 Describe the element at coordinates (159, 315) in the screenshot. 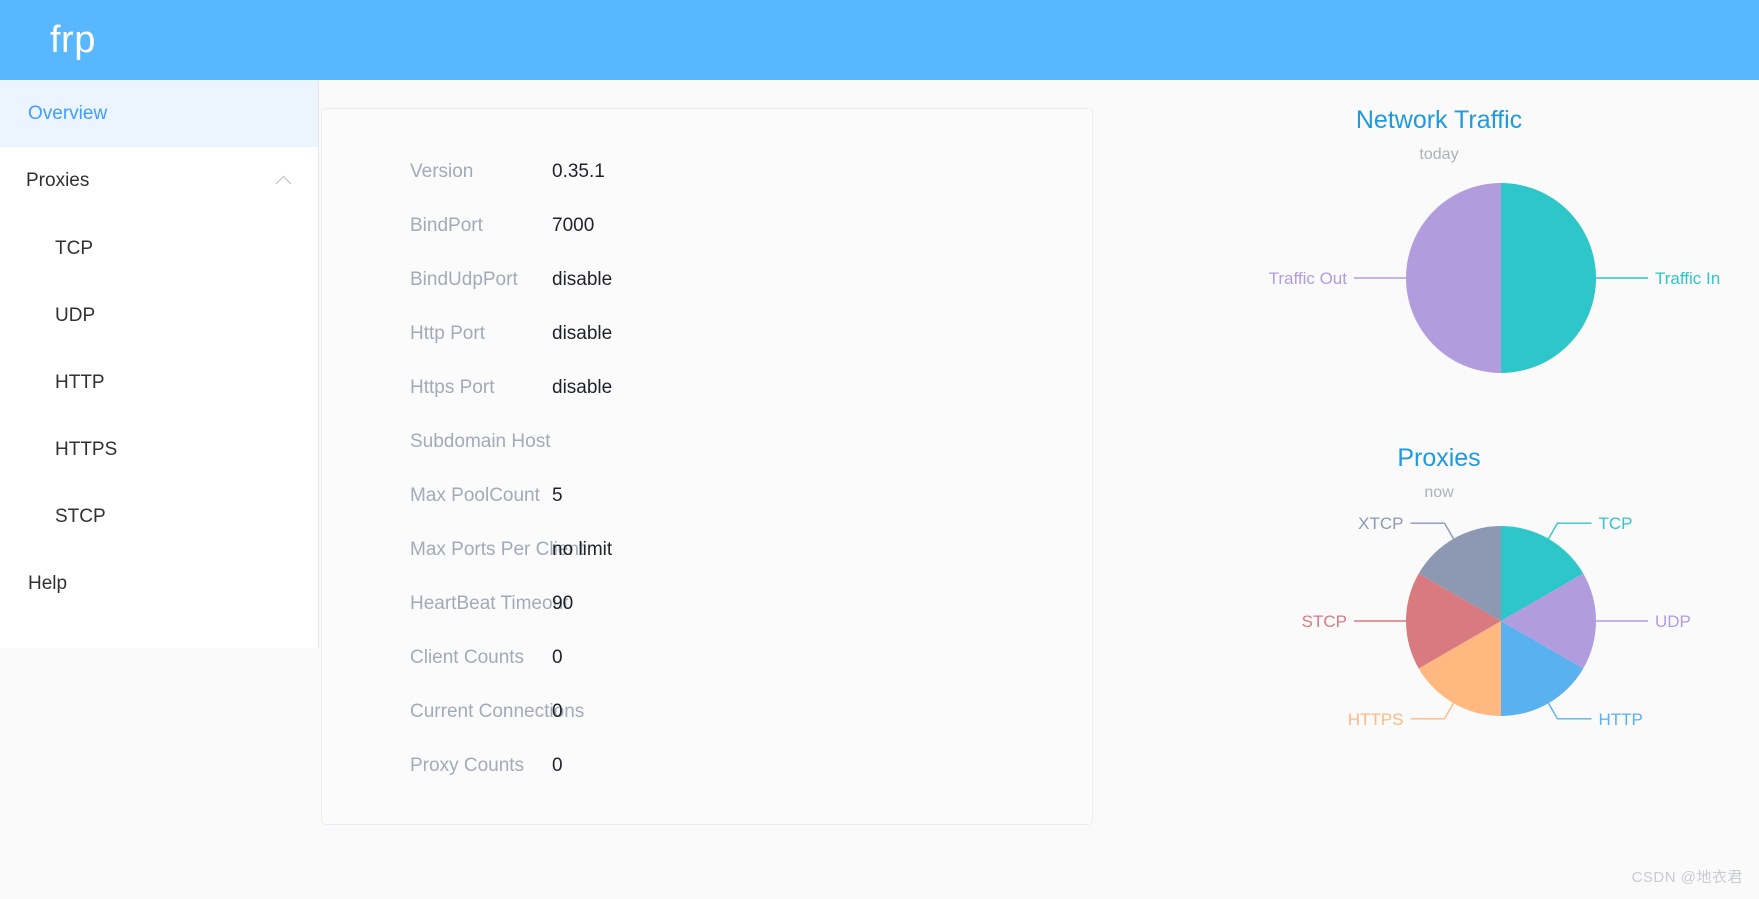

I see `sidebar-item-udp: UDP` at that location.